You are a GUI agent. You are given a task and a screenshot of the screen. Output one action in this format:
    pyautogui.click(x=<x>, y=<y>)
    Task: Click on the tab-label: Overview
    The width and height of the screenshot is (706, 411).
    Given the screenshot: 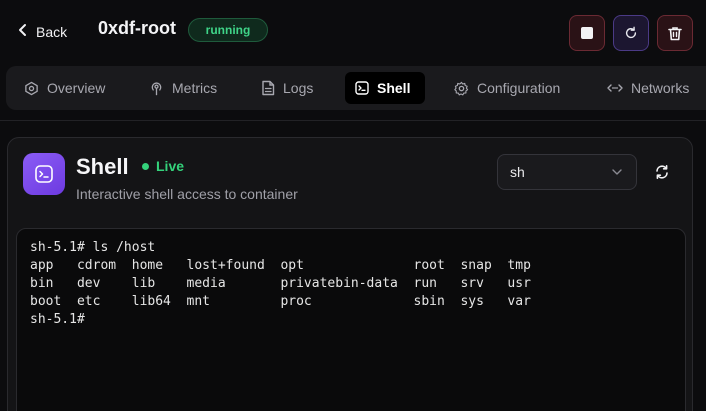 What is the action you would take?
    pyautogui.click(x=76, y=88)
    